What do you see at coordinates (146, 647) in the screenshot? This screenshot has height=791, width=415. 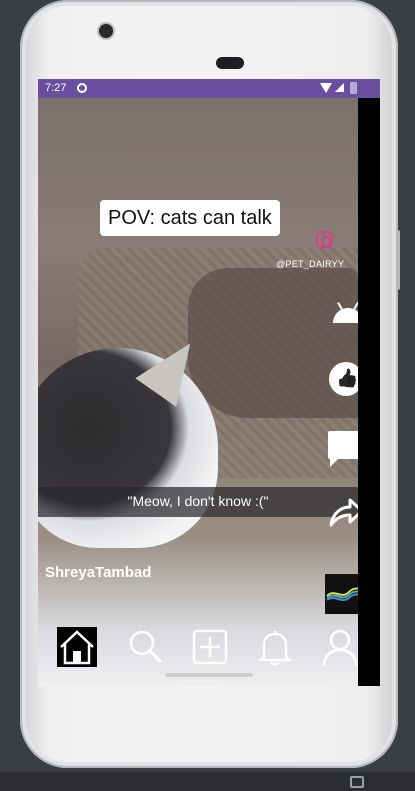 I see `search-icon` at bounding box center [146, 647].